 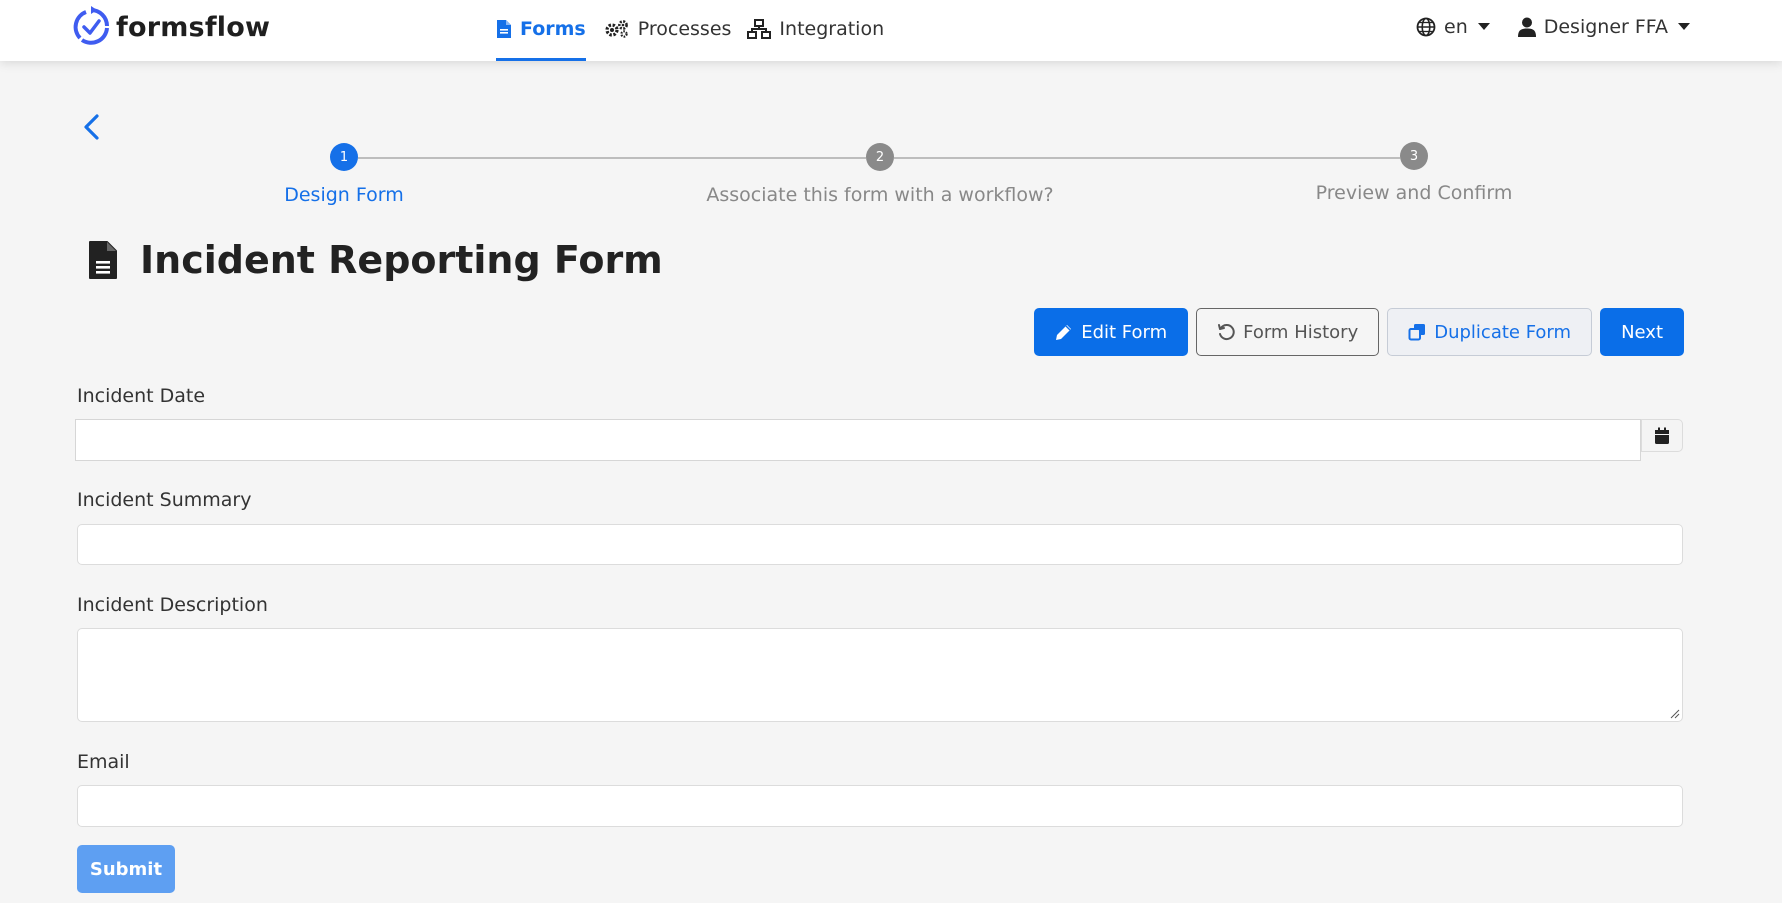 I want to click on step-2-marker: 2, so click(x=880, y=157).